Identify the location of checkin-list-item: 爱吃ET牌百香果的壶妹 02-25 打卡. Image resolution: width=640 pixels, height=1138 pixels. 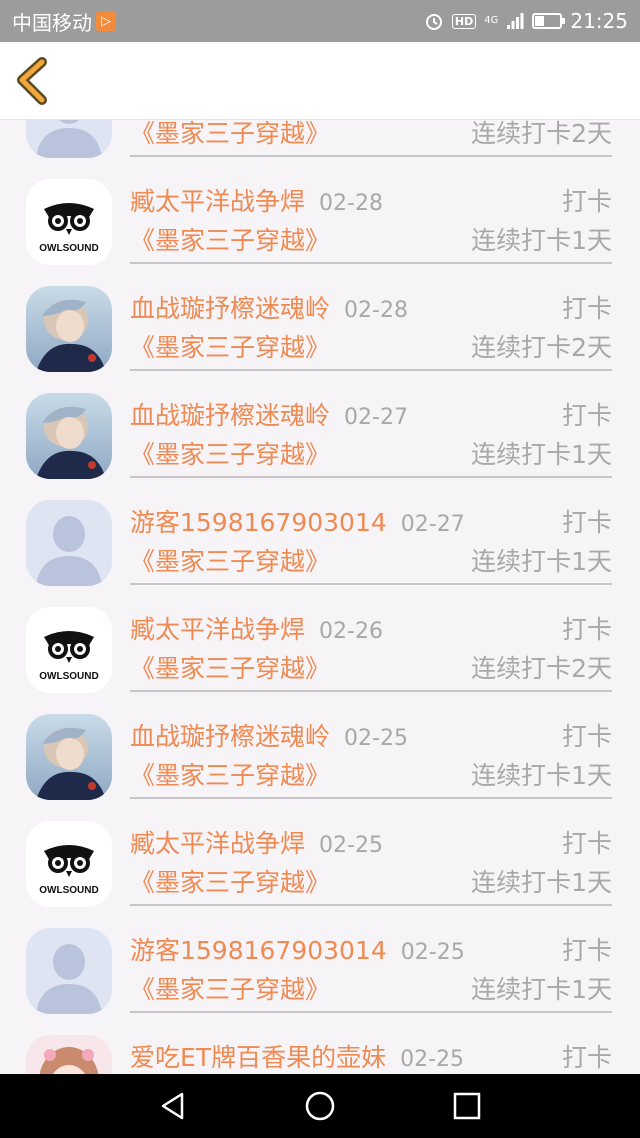
(320, 1052).